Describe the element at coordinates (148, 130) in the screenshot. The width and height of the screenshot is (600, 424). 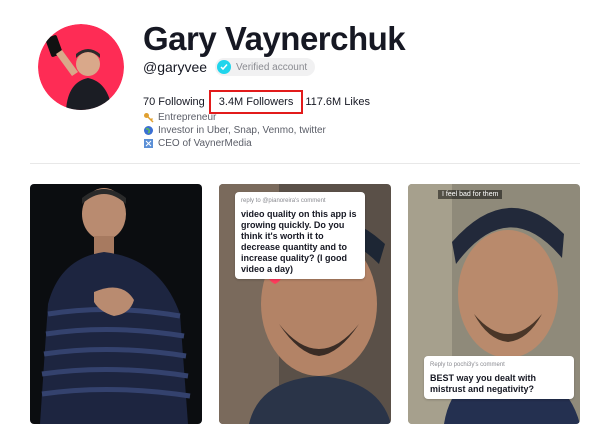
I see `globe-icon` at that location.